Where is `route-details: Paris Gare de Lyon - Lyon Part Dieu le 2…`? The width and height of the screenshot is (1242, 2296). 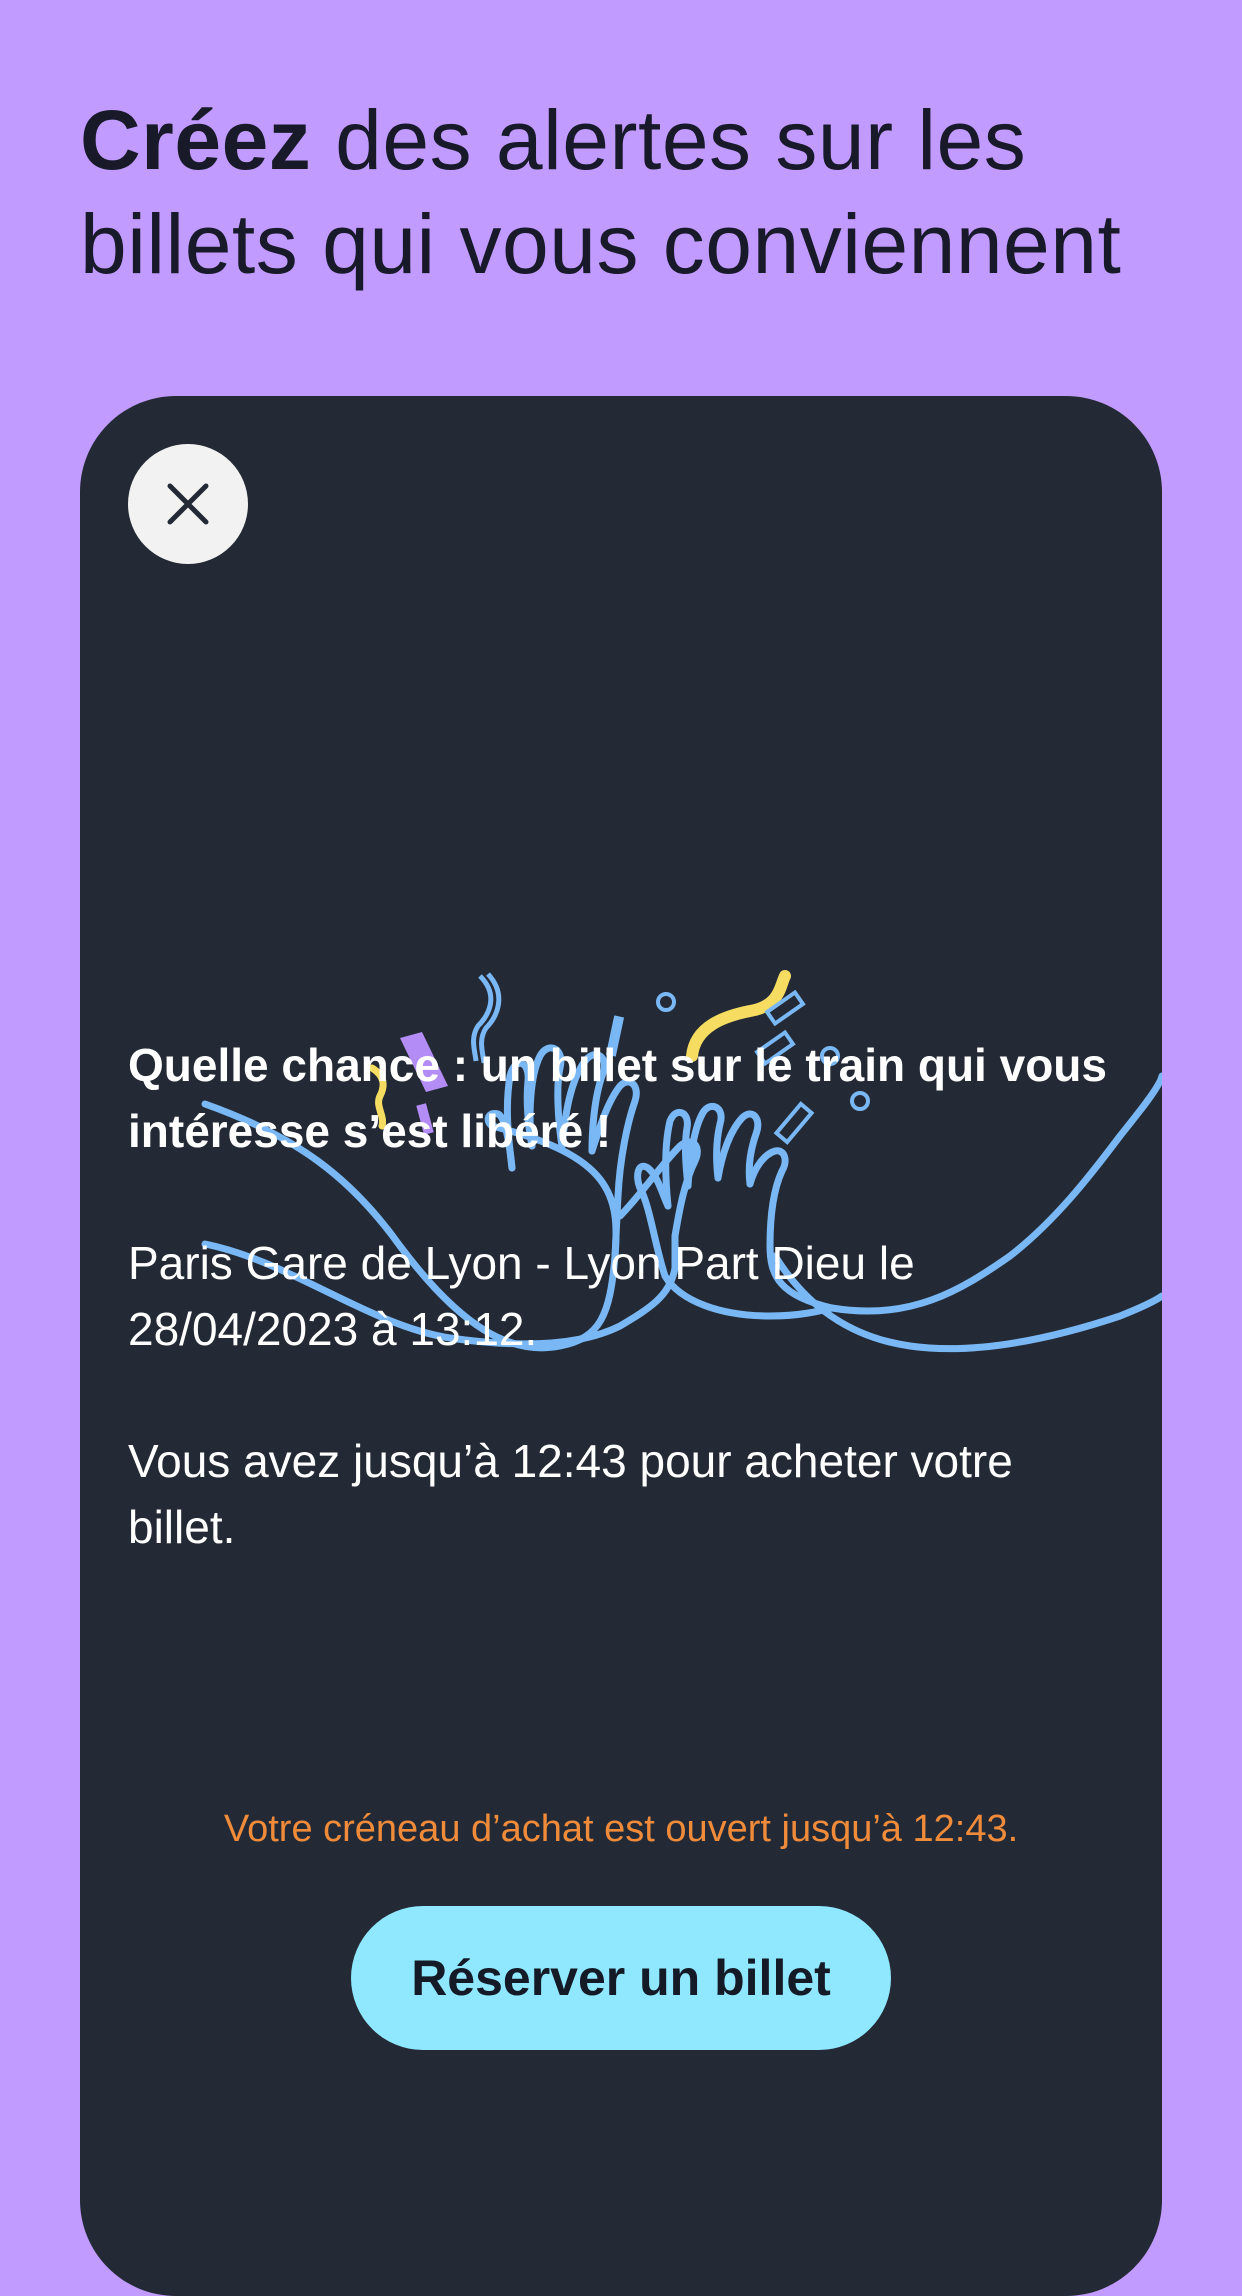
route-details: Paris Gare de Lyon - Lyon Part Dieu le 2… is located at coordinates (521, 1296).